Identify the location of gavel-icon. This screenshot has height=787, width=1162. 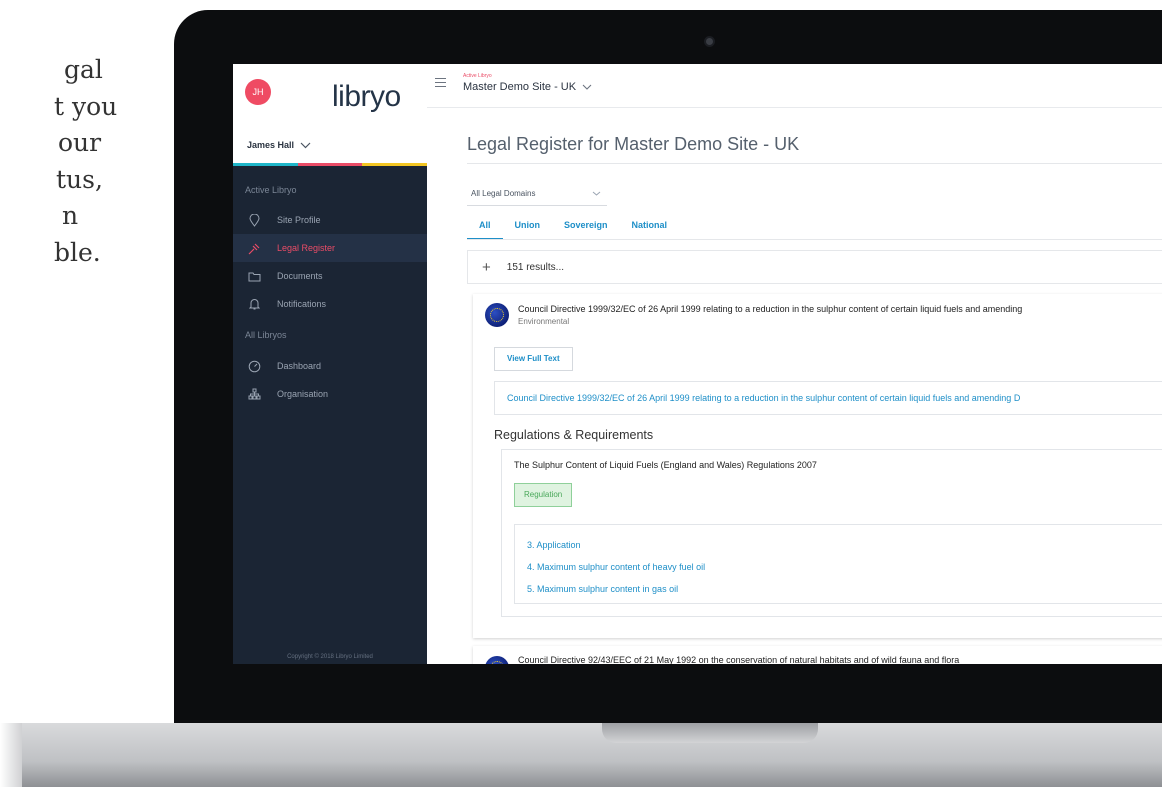
(254, 248).